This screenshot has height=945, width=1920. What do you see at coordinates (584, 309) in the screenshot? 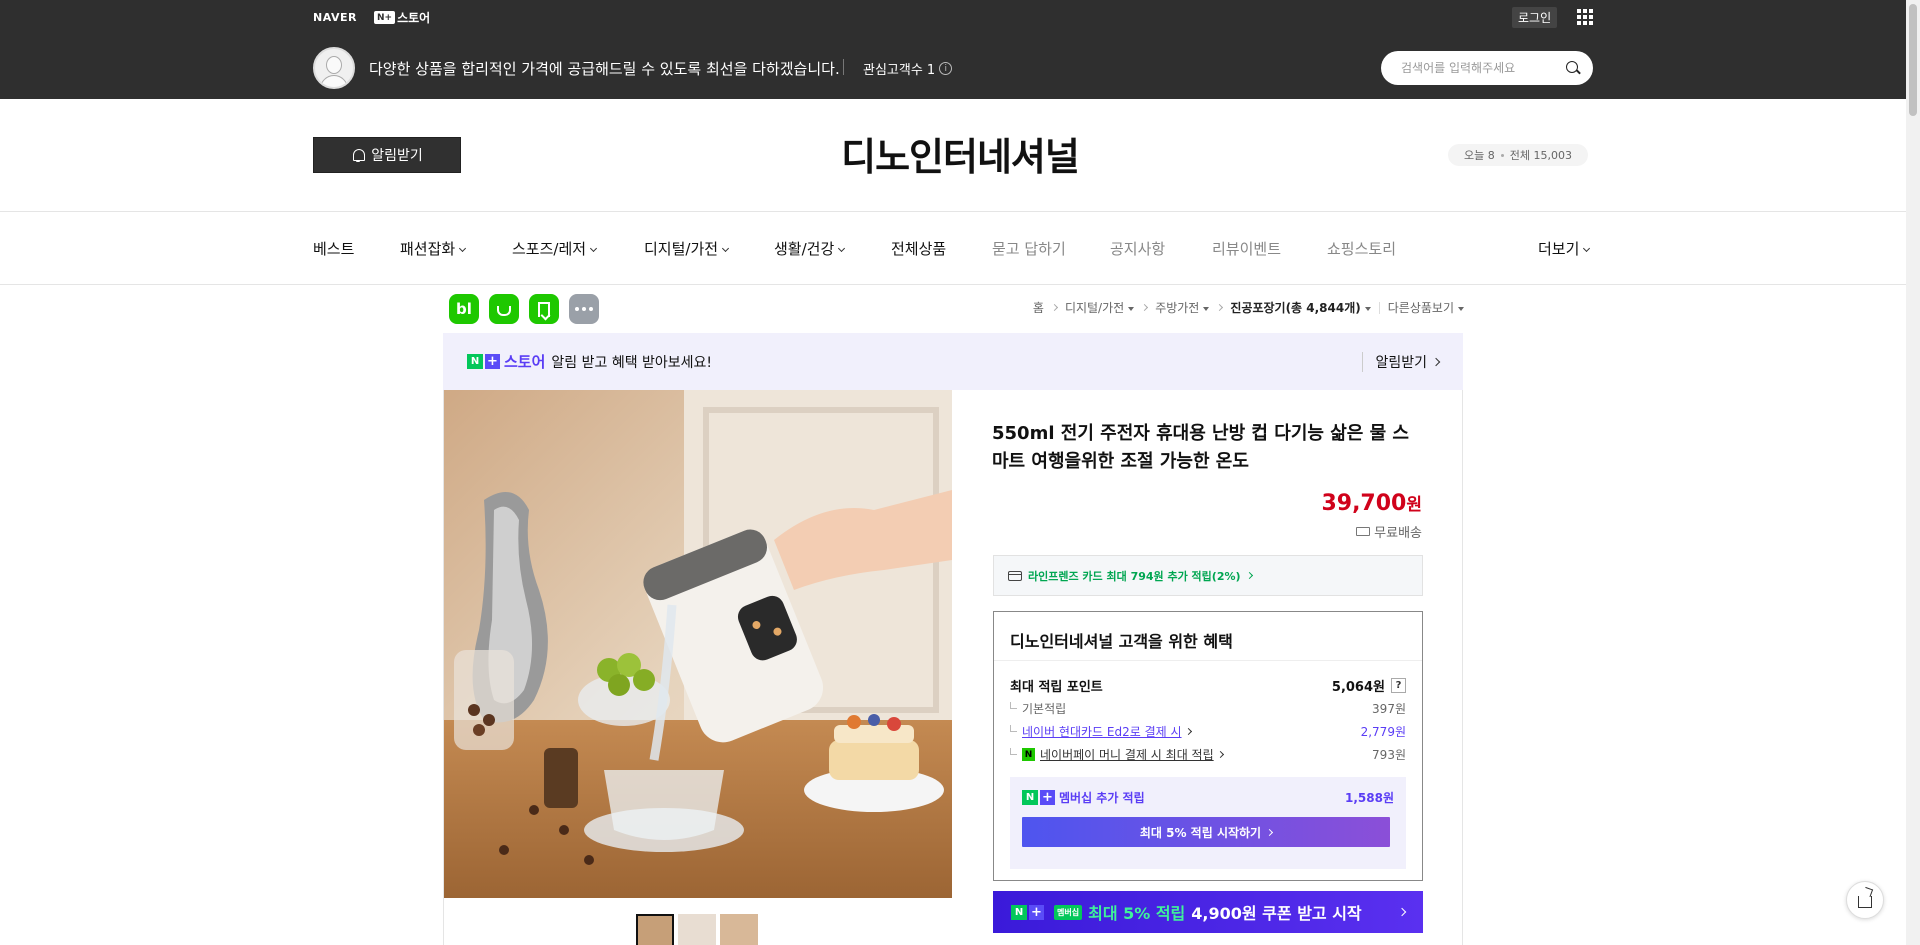
I see `share-more-button` at bounding box center [584, 309].